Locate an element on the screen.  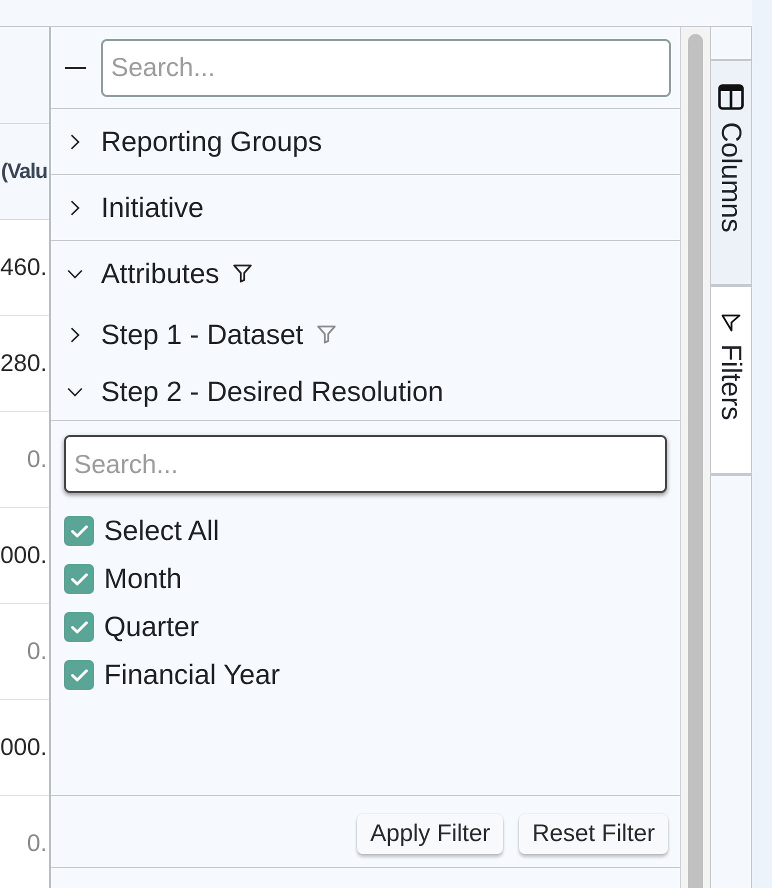
filter-button: Reset Filter is located at coordinates (593, 834).